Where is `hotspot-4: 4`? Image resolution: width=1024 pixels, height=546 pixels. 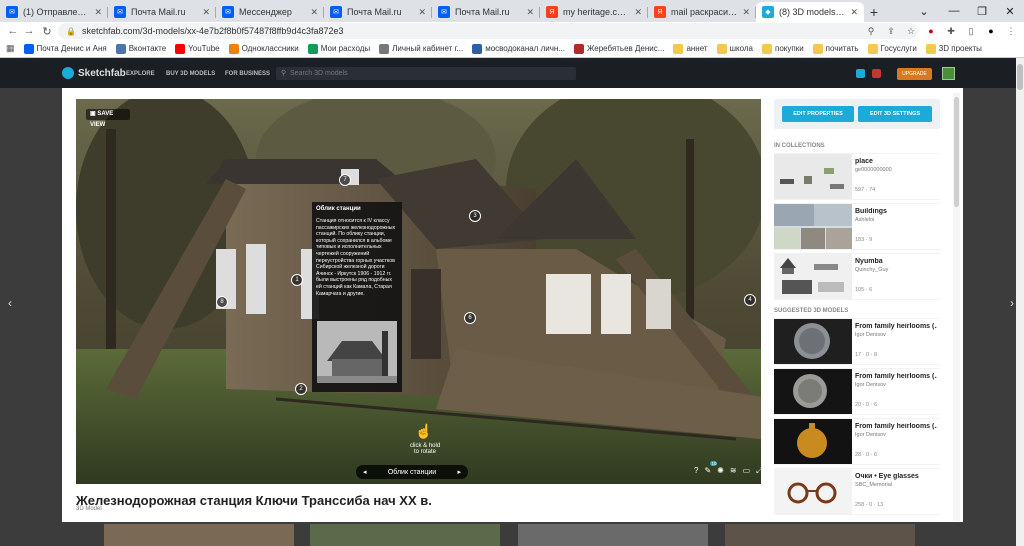
hotspot-4: 4 is located at coordinates (750, 300).